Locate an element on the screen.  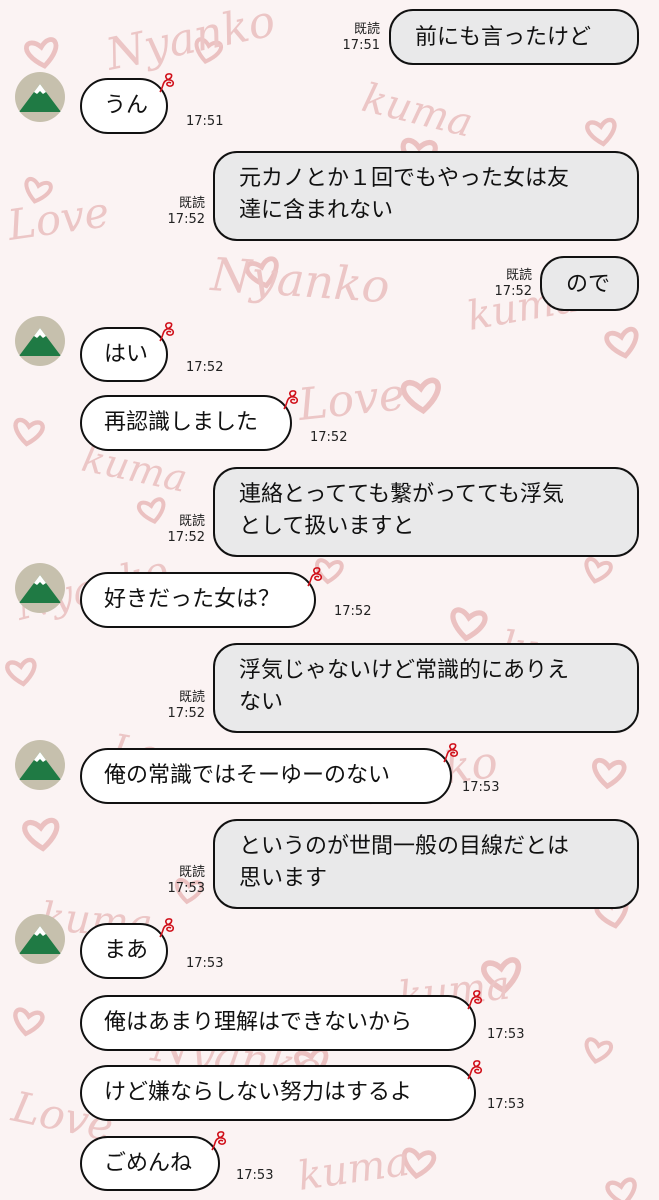
message-bubble: 好きだった女は？ is located at coordinates (201, 597).